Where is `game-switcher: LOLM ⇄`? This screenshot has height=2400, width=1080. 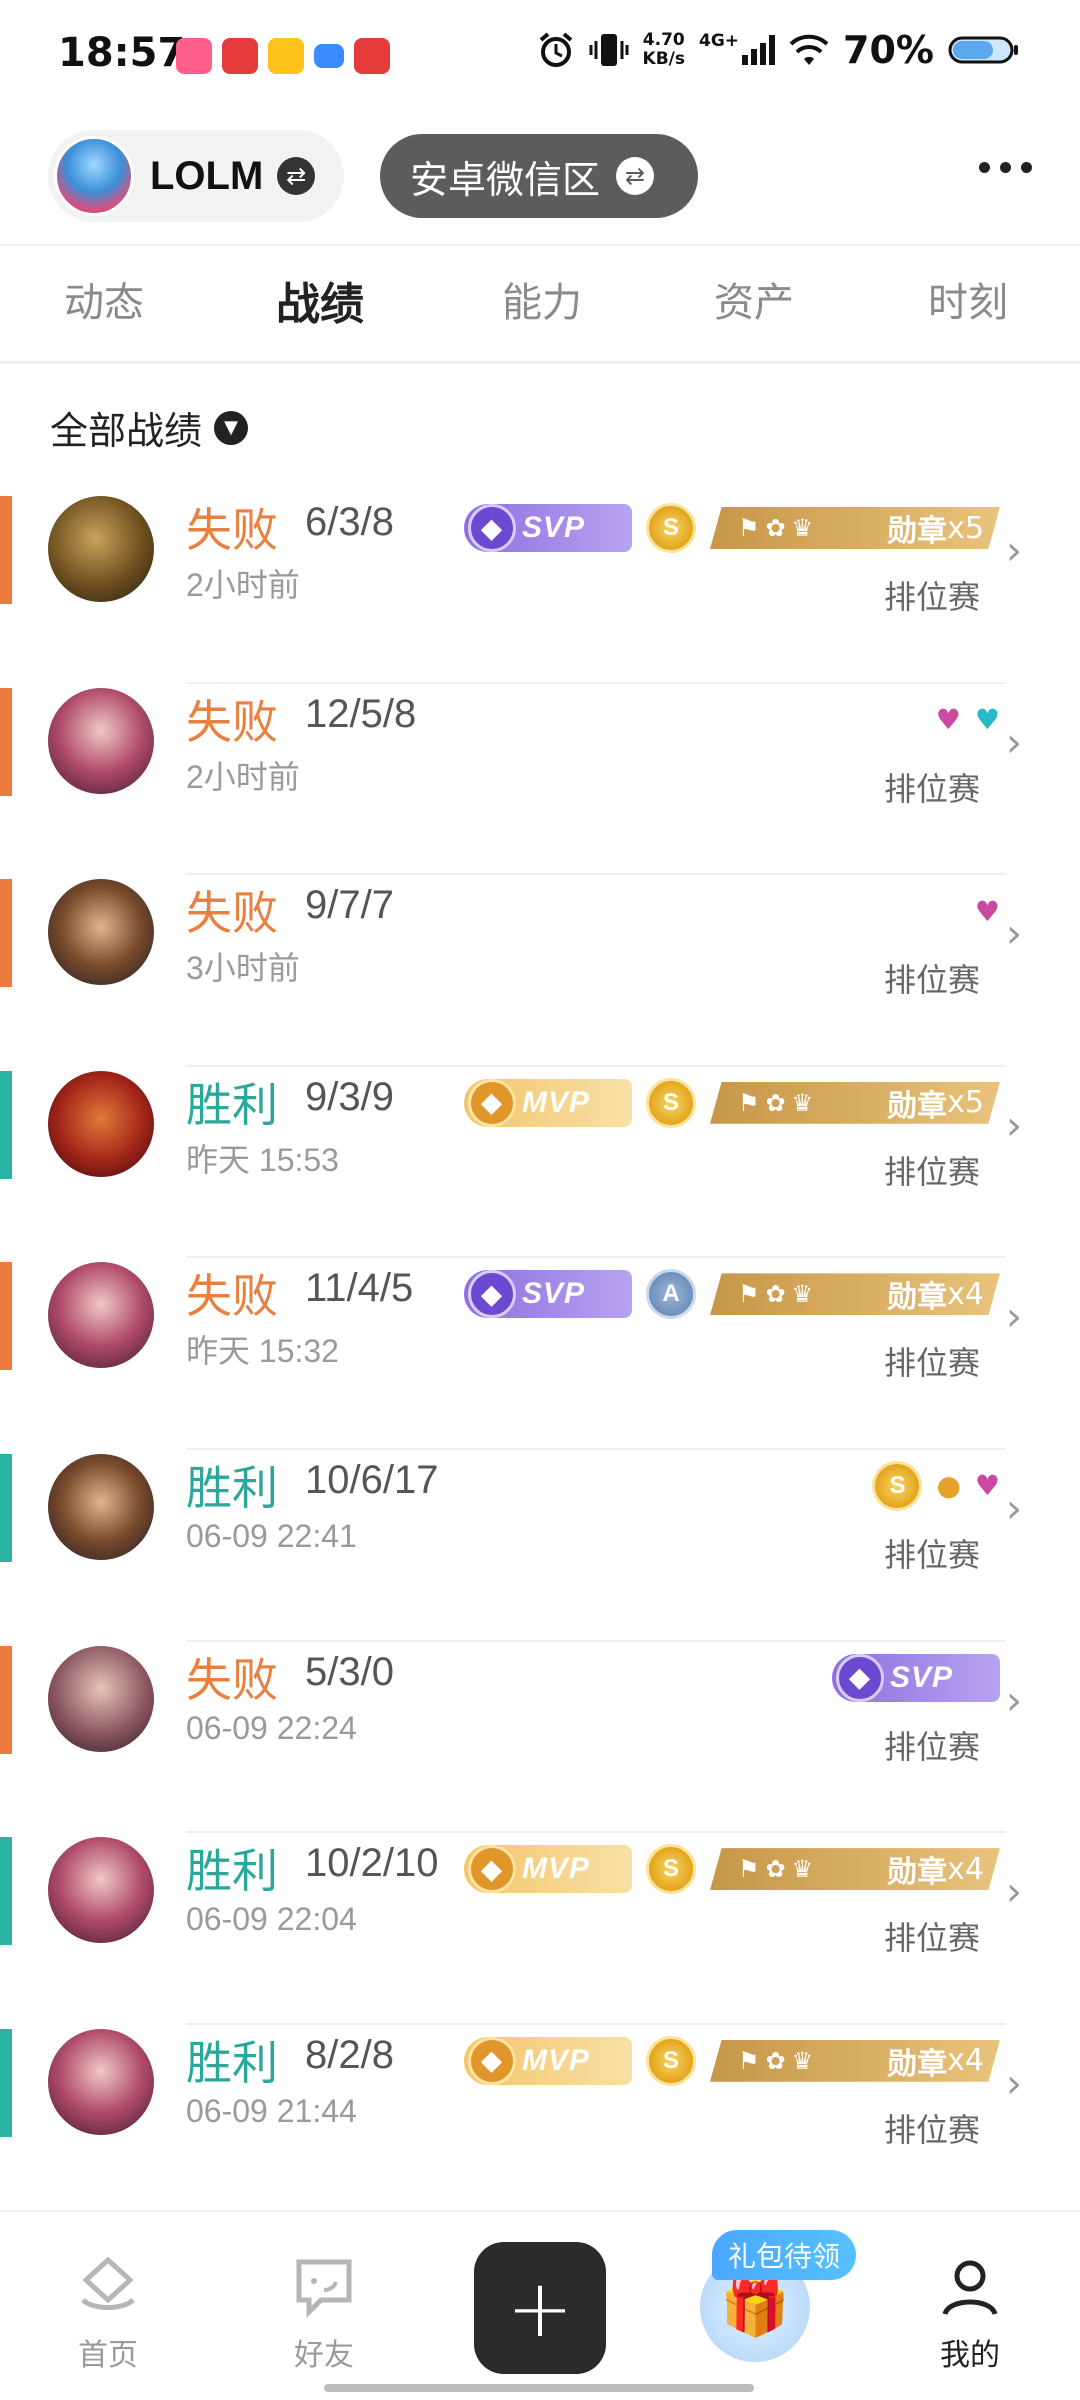
game-switcher: LOLM ⇄ is located at coordinates (196, 176).